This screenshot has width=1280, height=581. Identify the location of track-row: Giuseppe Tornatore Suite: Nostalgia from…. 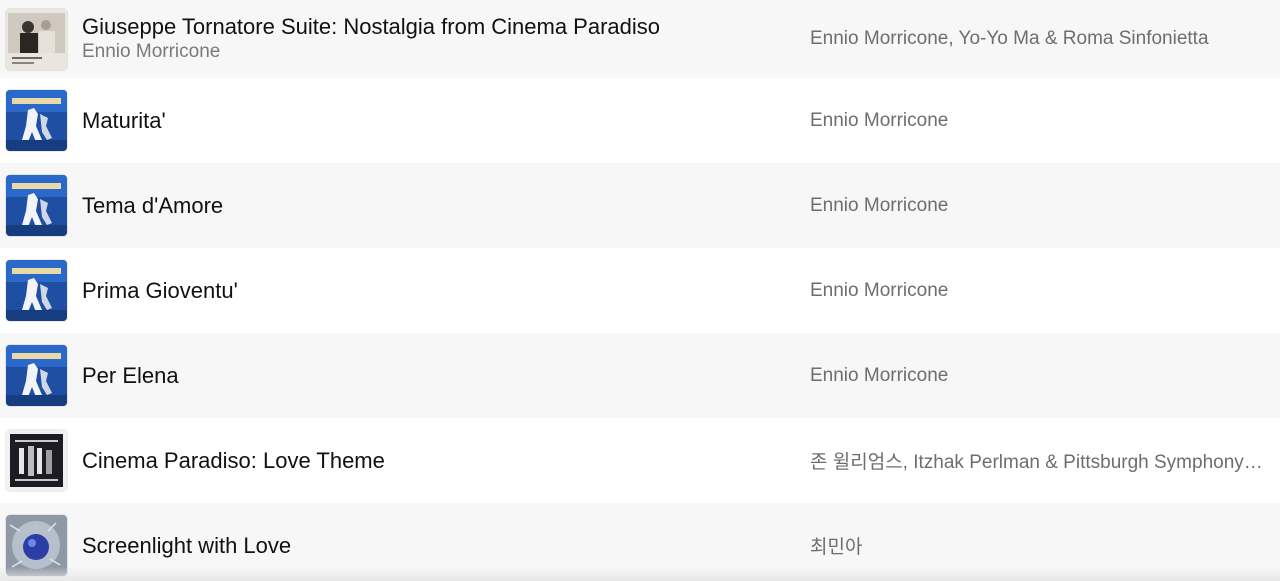
(640, 39).